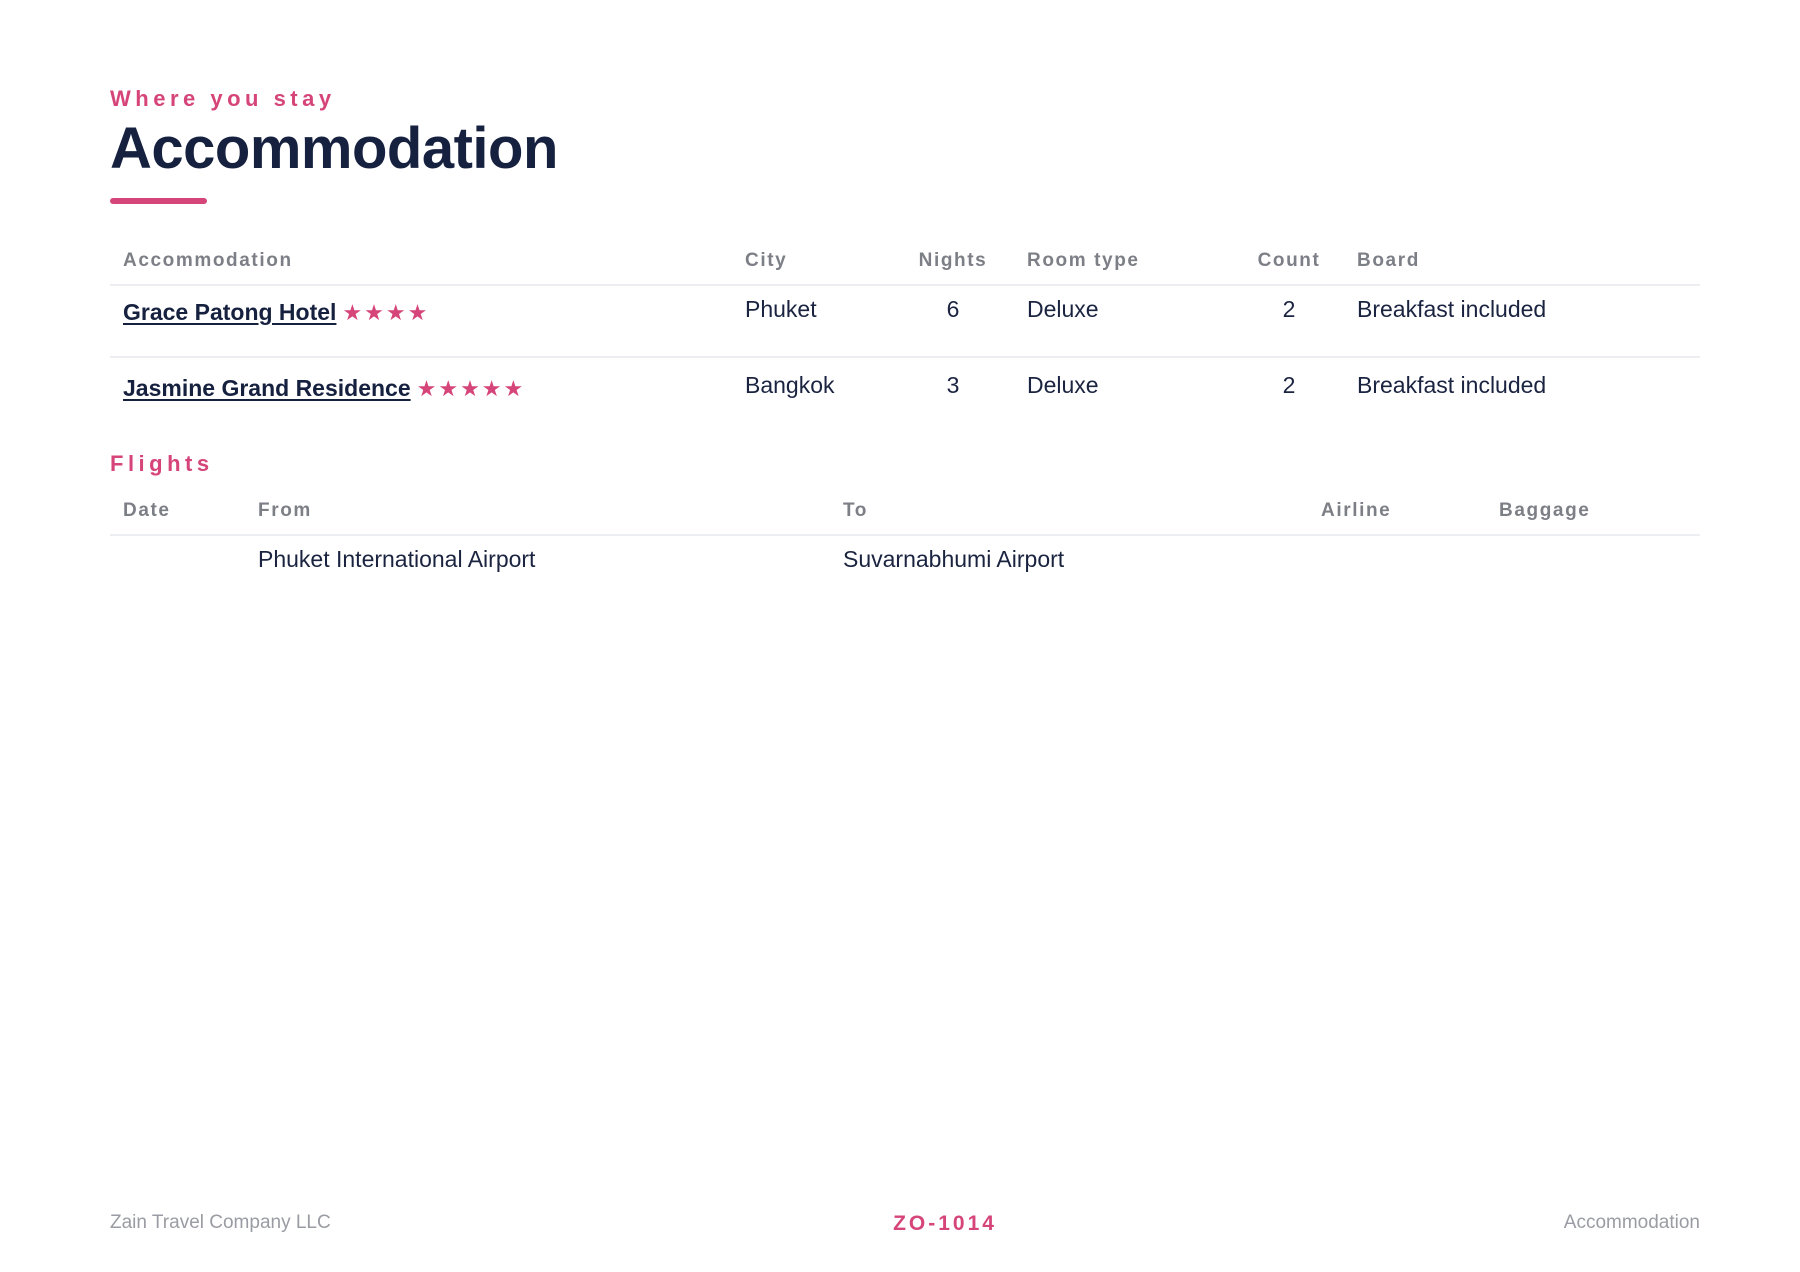  Describe the element at coordinates (397, 559) in the screenshot. I see `from-cell: Phuket International Airport` at that location.